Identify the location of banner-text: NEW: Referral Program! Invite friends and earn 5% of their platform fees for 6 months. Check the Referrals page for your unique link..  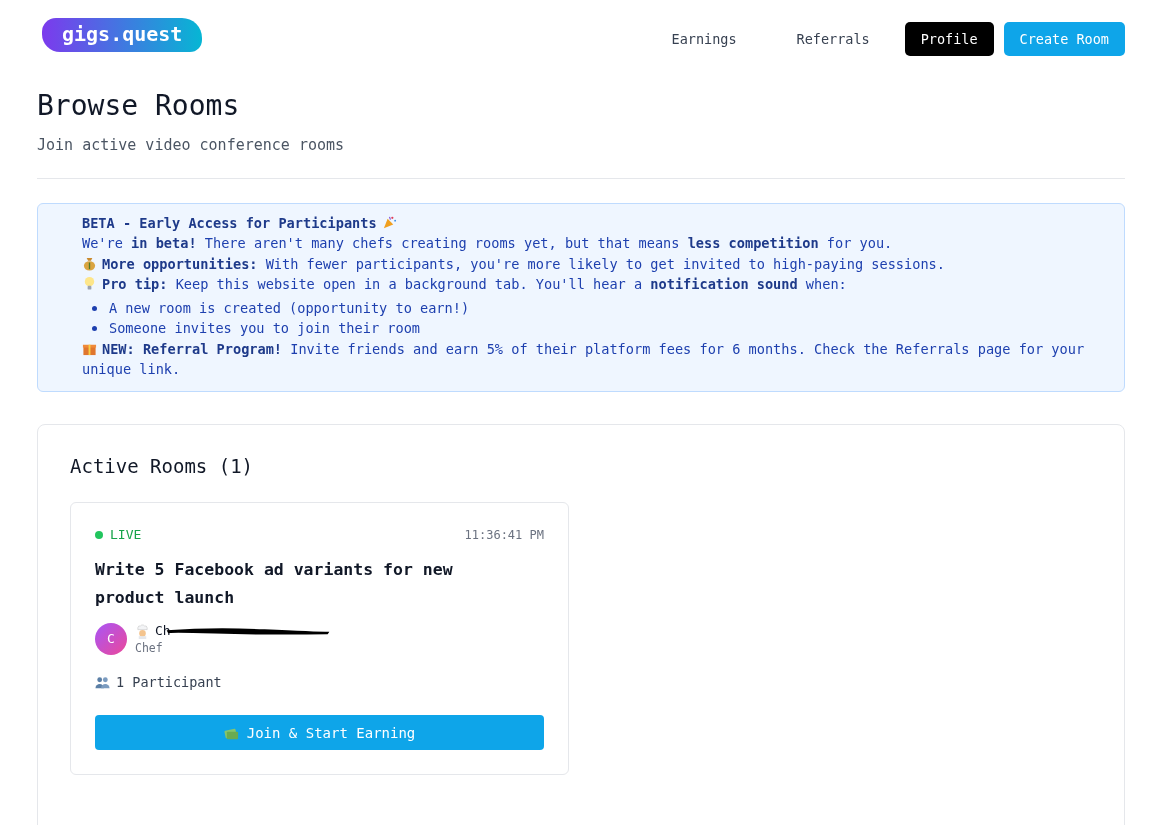
(584, 359).